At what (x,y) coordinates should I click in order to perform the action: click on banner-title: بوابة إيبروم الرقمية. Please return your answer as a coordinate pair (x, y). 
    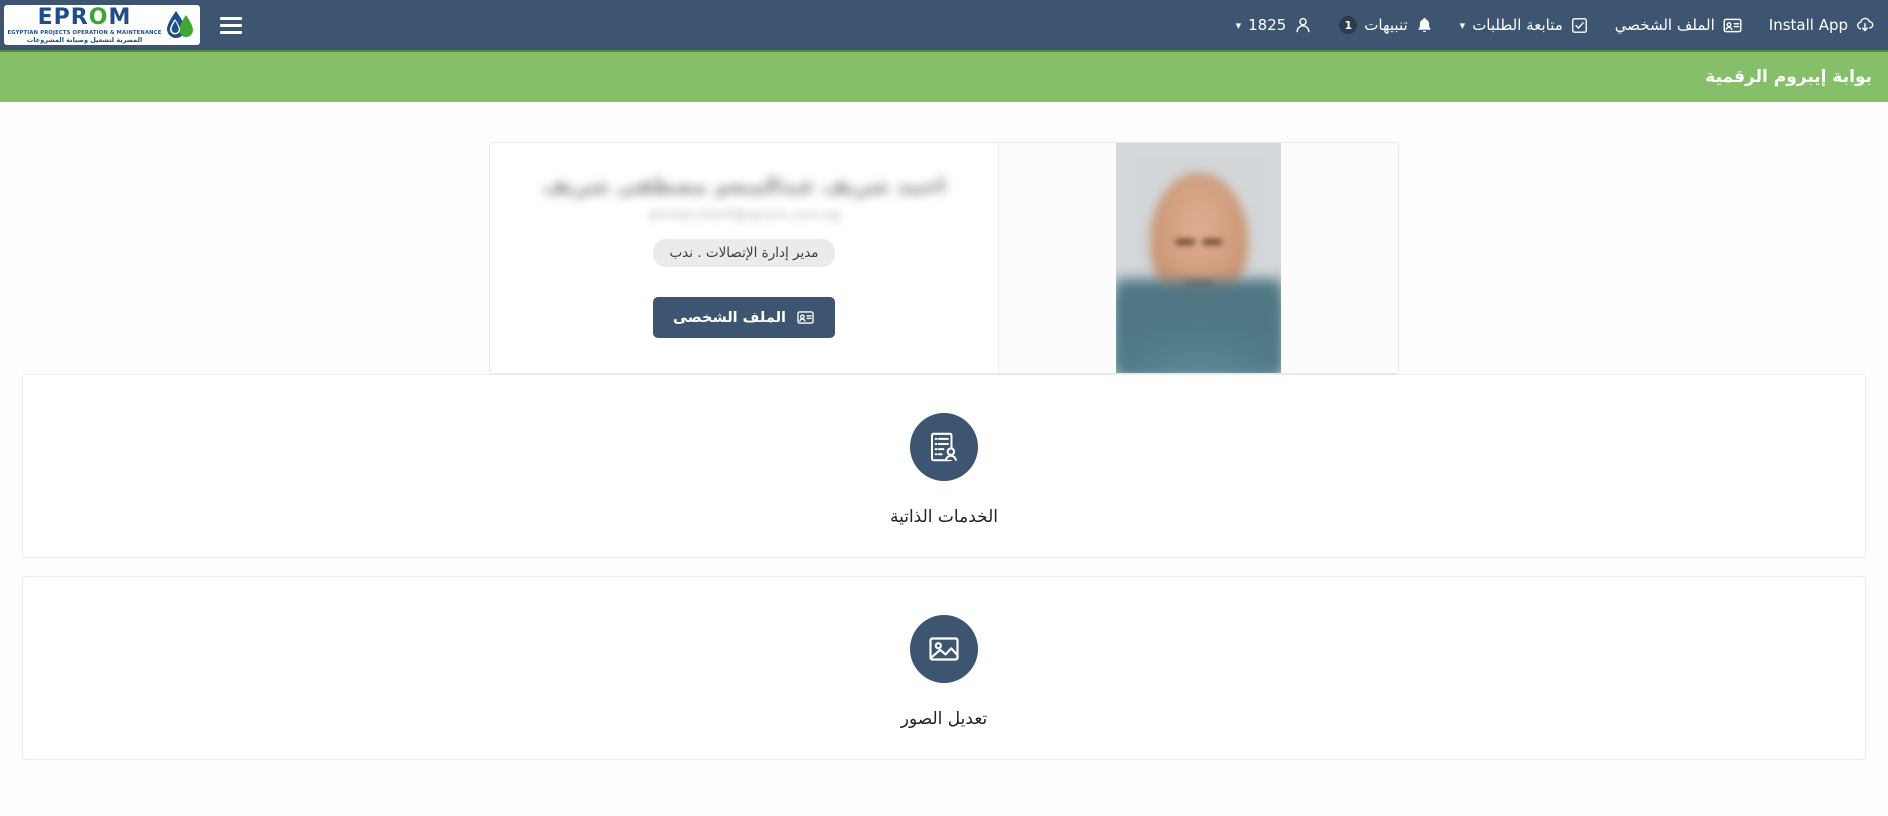
    Looking at the image, I should click on (1788, 77).